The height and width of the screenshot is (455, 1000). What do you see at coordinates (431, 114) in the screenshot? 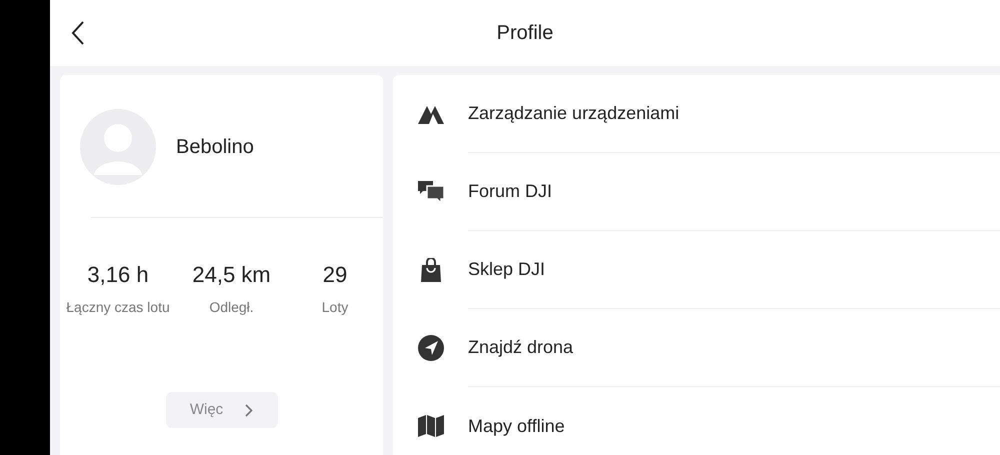
I see `mountain-peaks-icon` at bounding box center [431, 114].